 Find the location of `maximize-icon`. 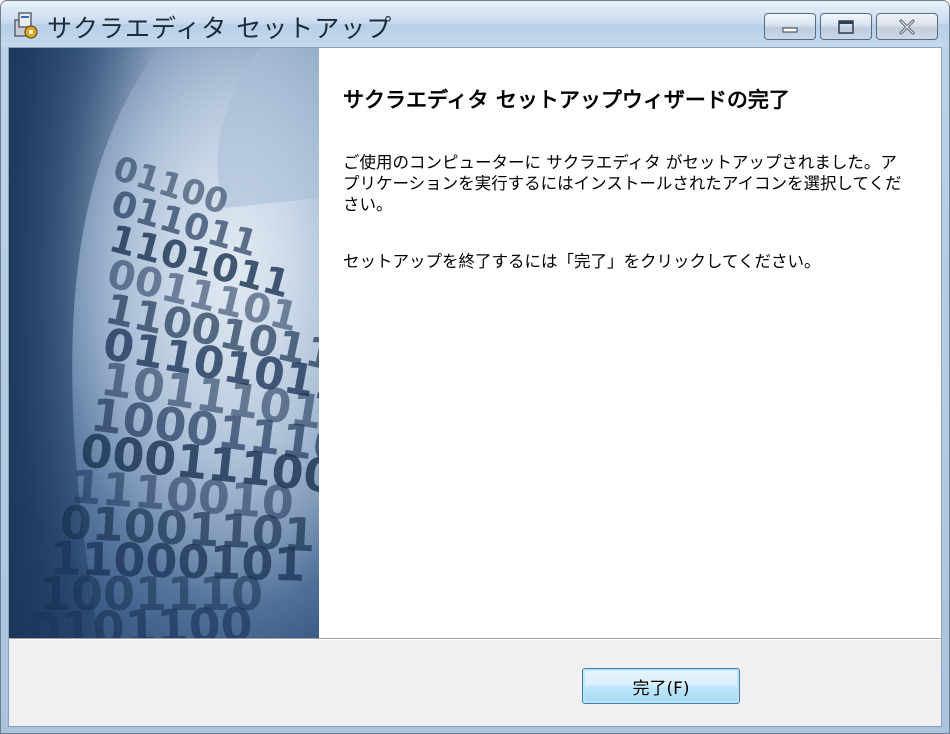

maximize-icon is located at coordinates (846, 26).